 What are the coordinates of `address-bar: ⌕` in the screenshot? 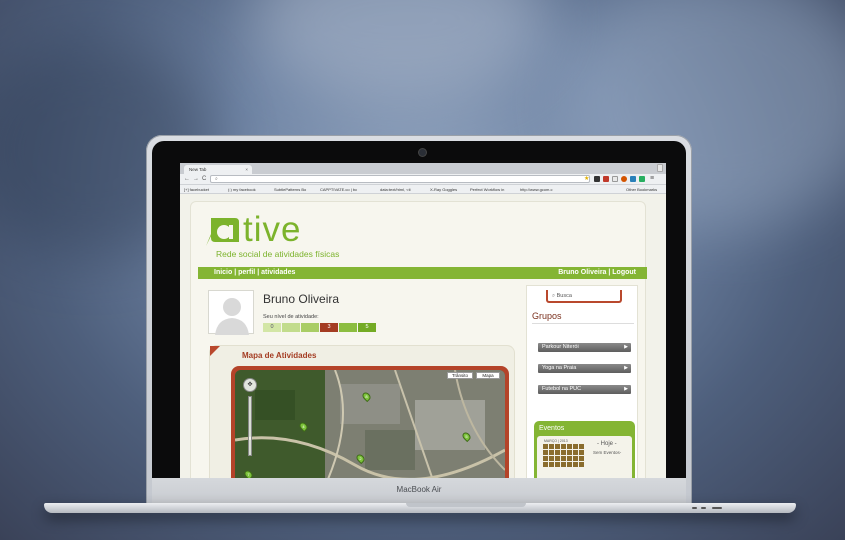 It's located at (400, 179).